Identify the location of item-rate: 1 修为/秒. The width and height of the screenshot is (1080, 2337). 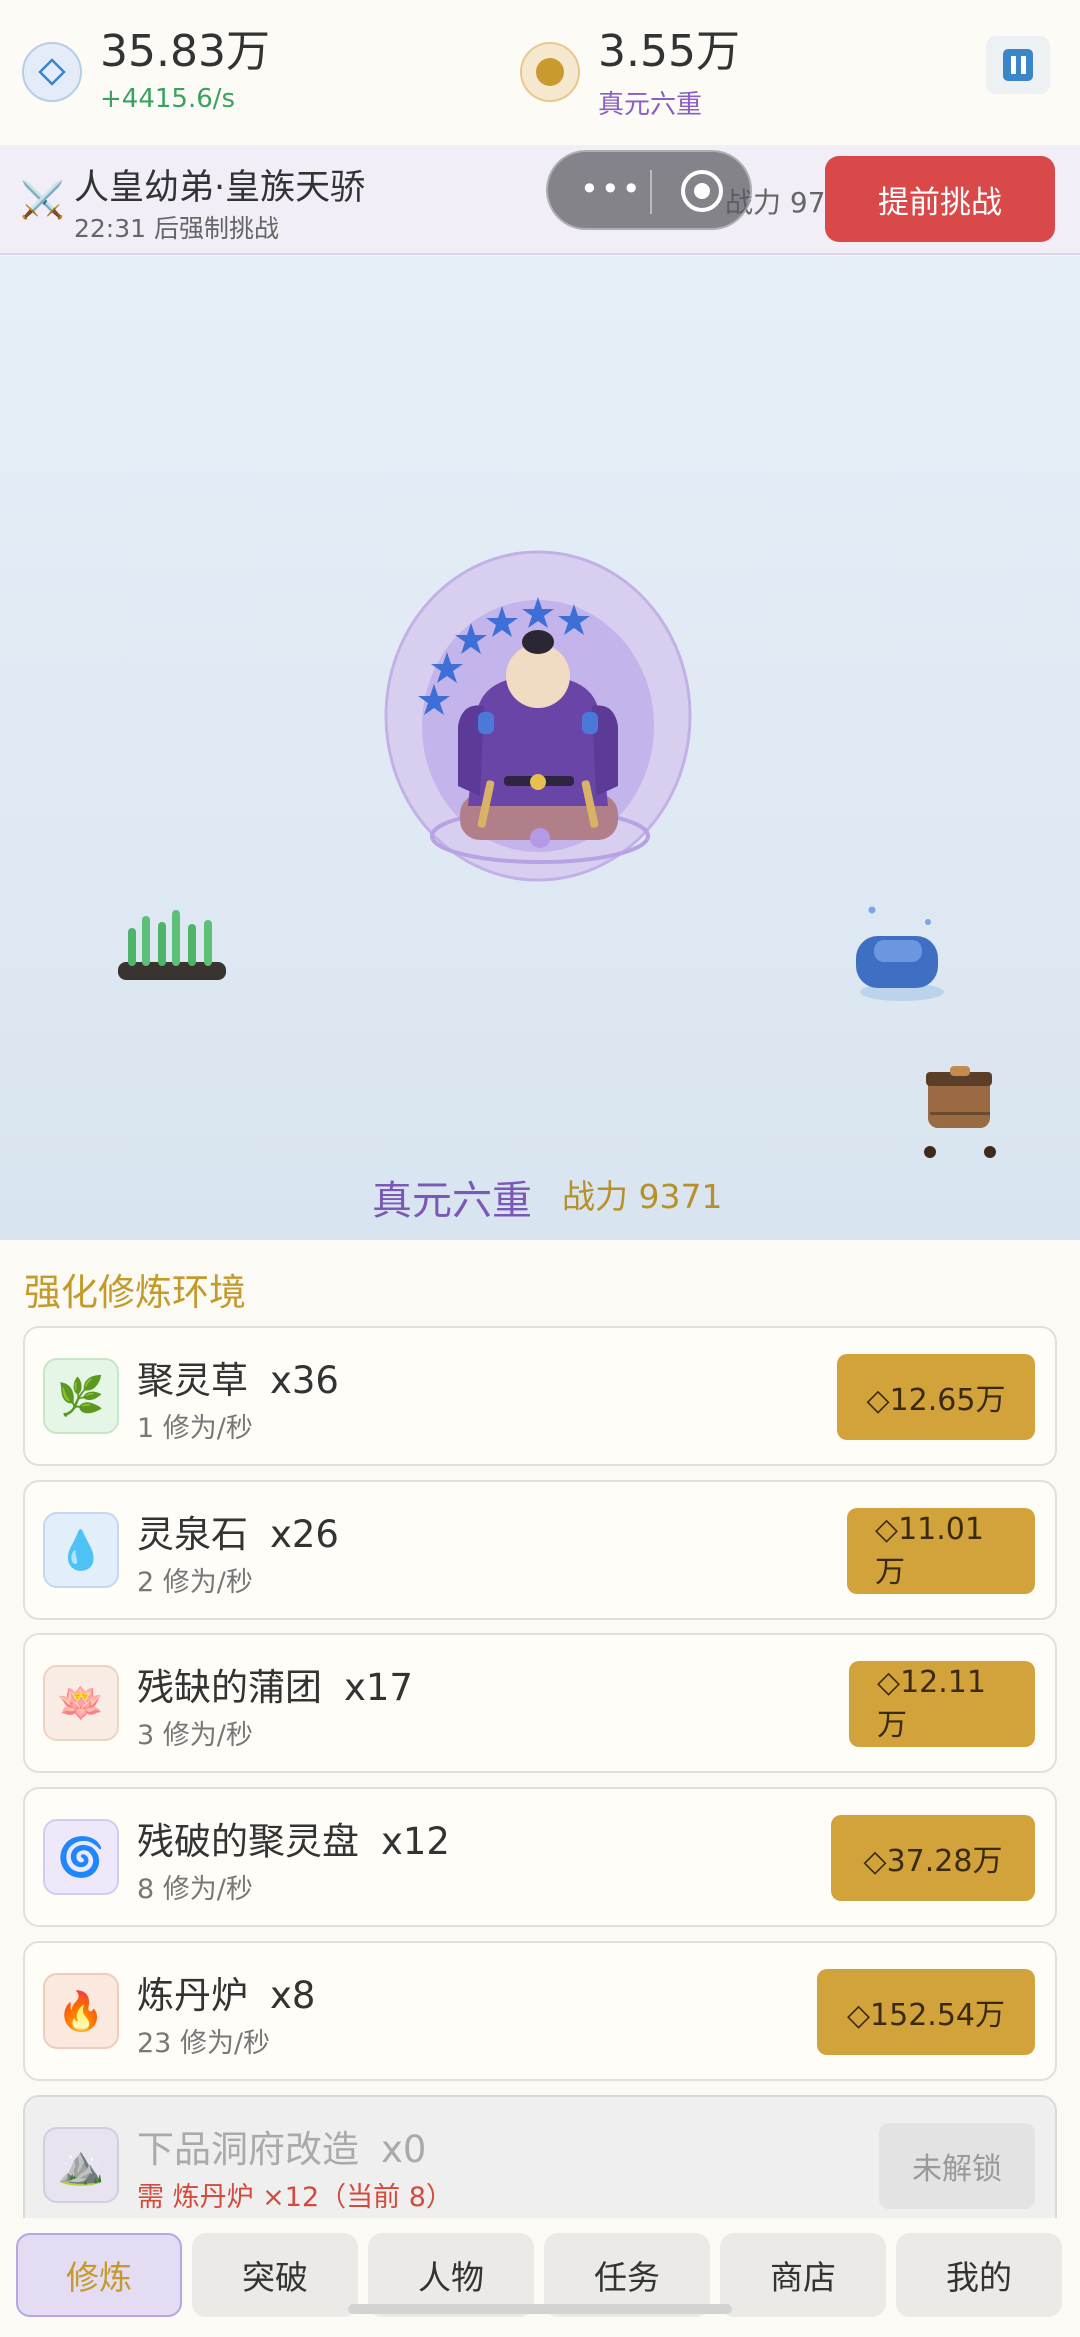
(195, 1428).